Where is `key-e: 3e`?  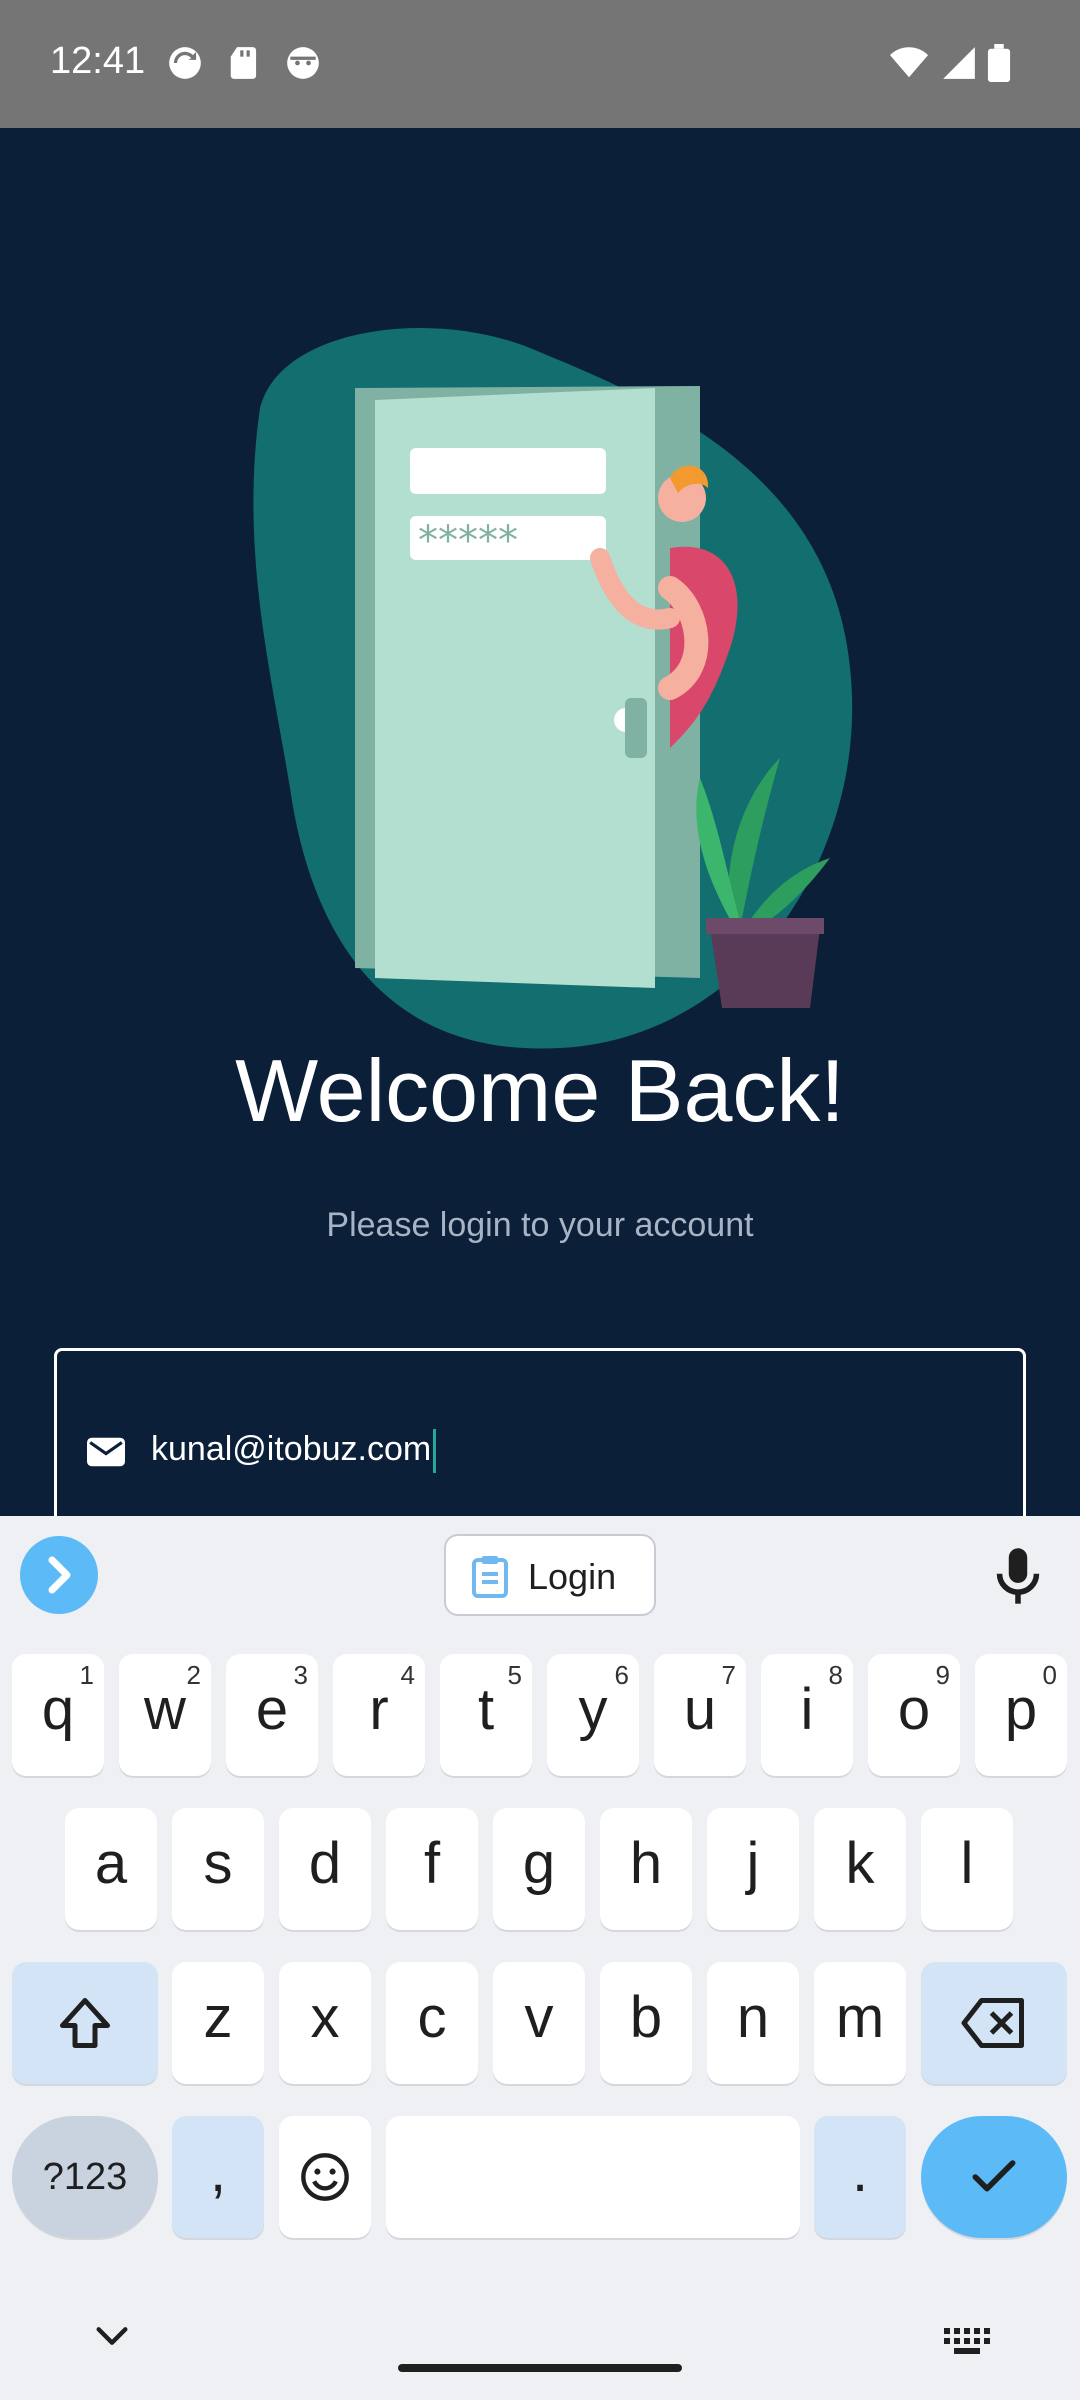 key-e: 3e is located at coordinates (272, 1715).